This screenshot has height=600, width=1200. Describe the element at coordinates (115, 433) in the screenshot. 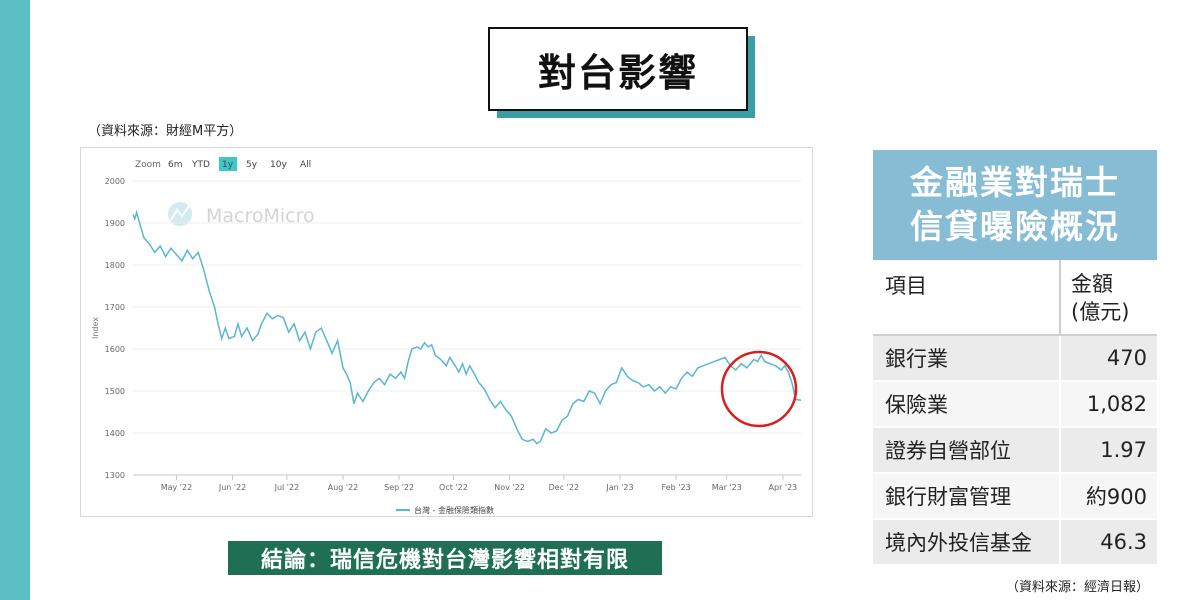

I see `y-tick-label: 1400` at that location.